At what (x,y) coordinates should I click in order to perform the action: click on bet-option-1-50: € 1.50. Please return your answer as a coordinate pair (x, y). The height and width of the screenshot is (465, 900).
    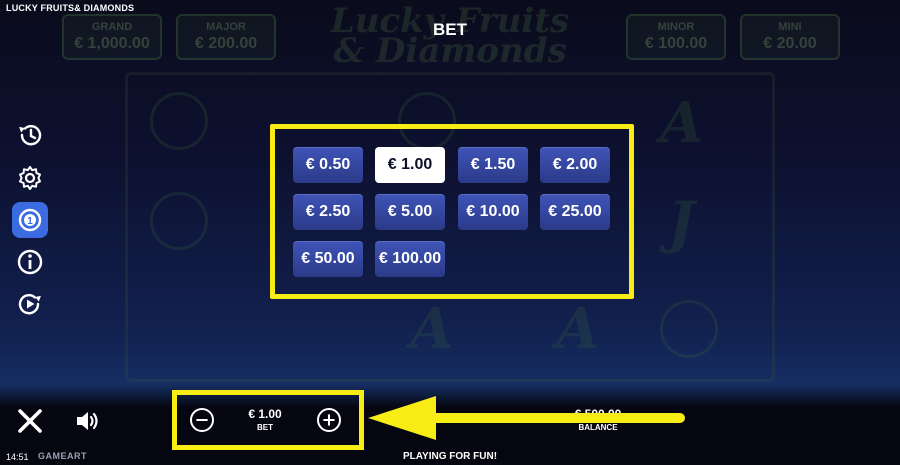
    Looking at the image, I should click on (493, 165).